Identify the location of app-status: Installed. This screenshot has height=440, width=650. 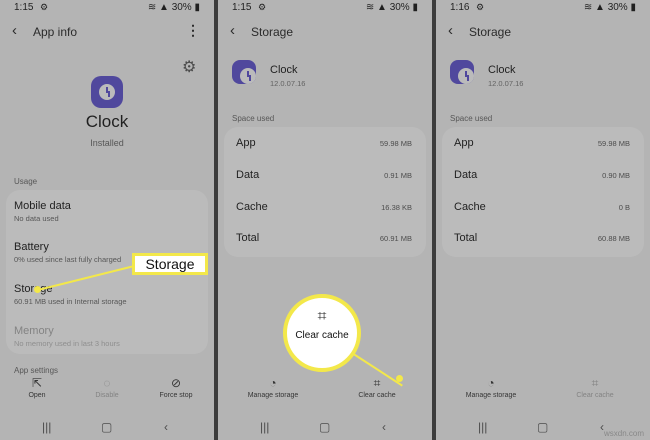
(107, 143).